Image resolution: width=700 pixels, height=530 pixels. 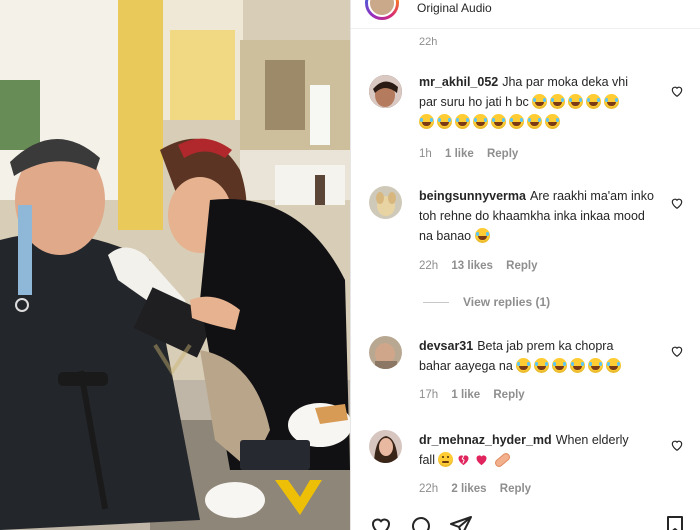 I want to click on comment-body-line2: par suru ho jati h bc, so click(x=474, y=102).